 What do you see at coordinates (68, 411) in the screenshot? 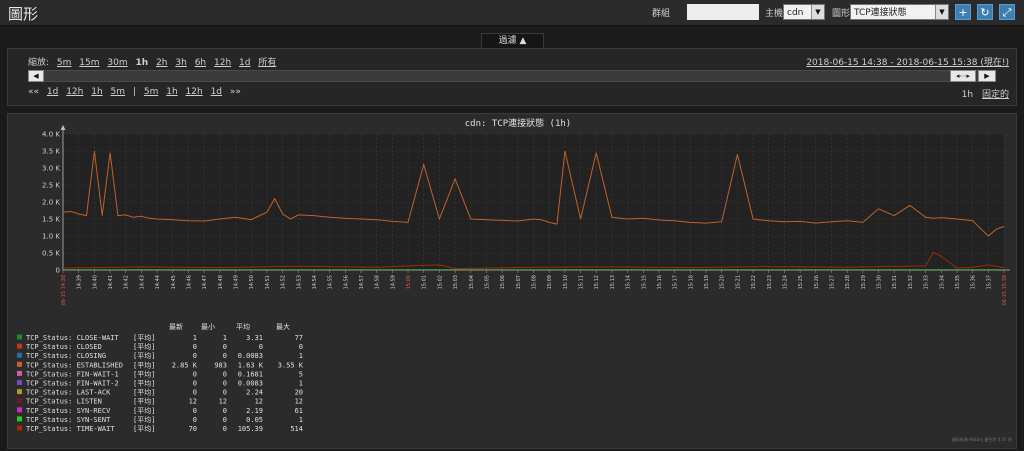
I see `legend-series-name: TCP_Status: SYN-RECV` at bounding box center [68, 411].